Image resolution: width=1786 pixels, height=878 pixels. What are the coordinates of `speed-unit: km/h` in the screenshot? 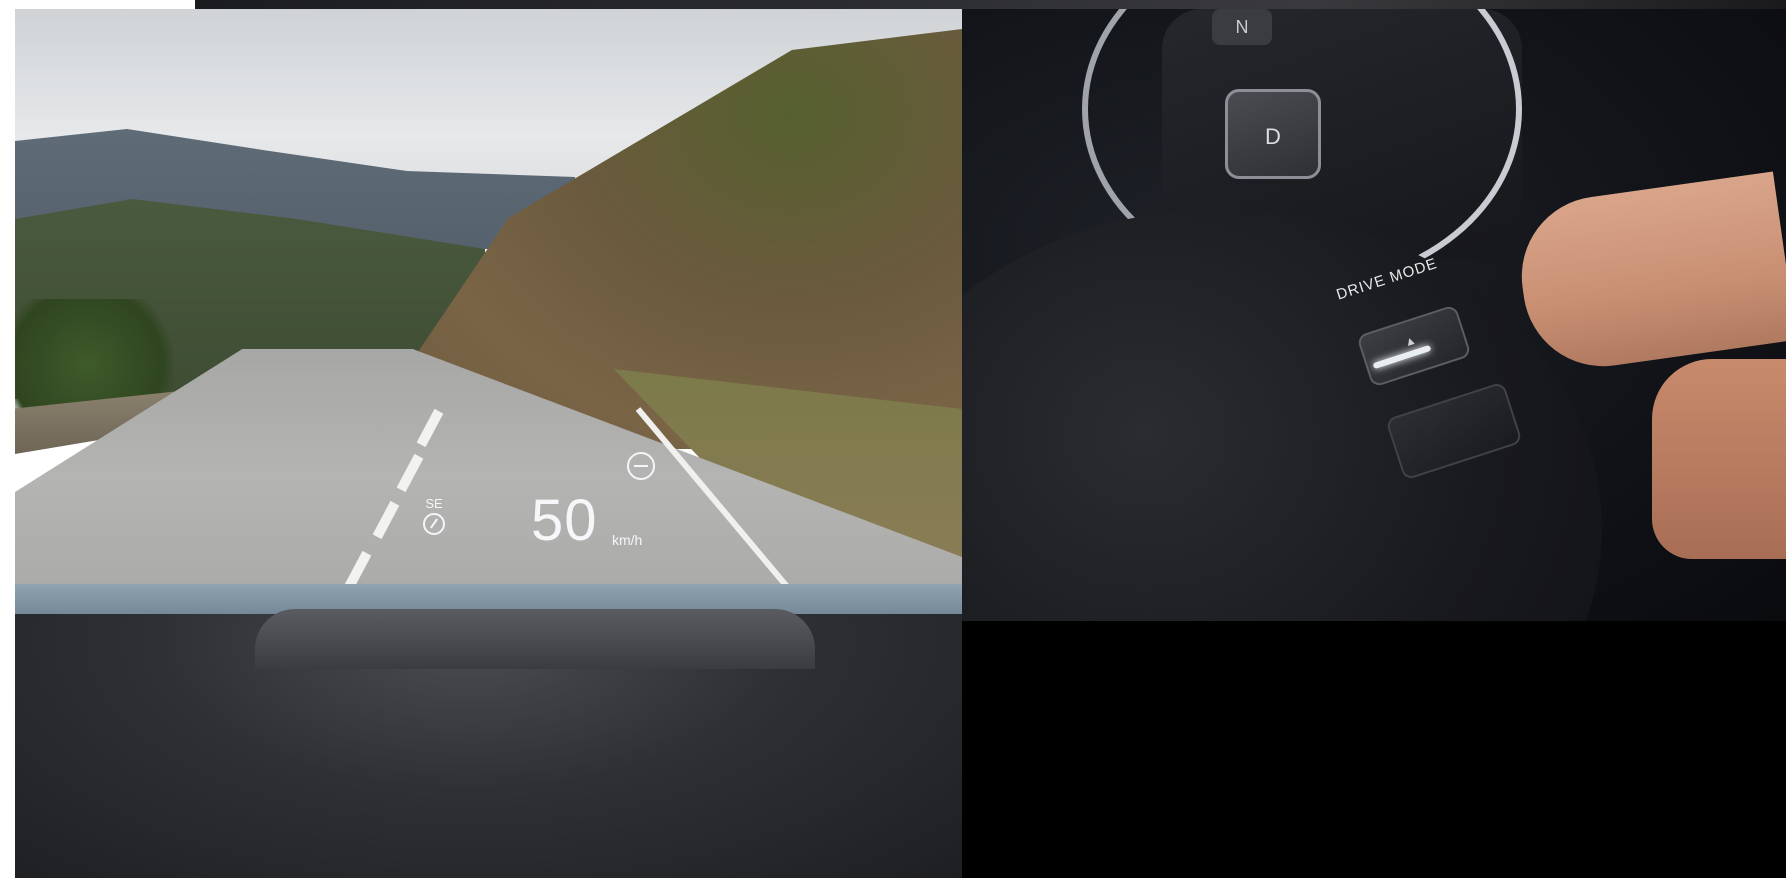 It's located at (627, 540).